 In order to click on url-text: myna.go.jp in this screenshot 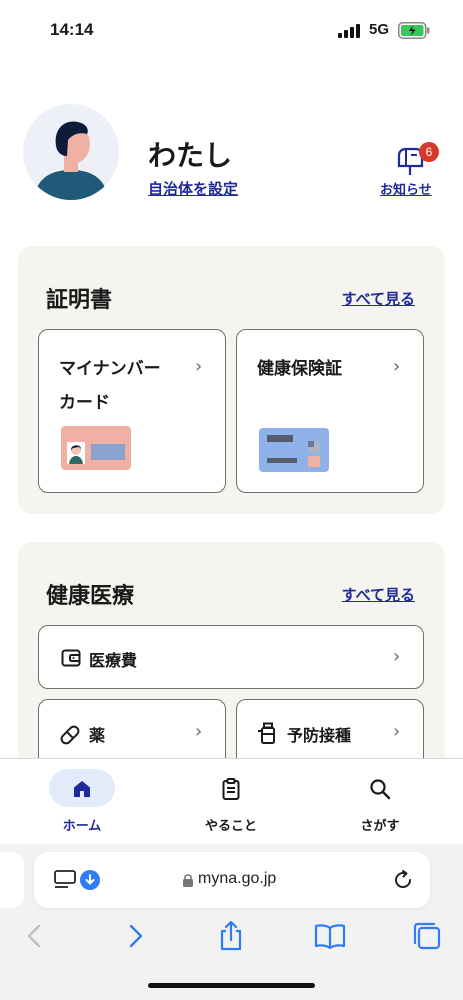, I will do `click(237, 878)`.